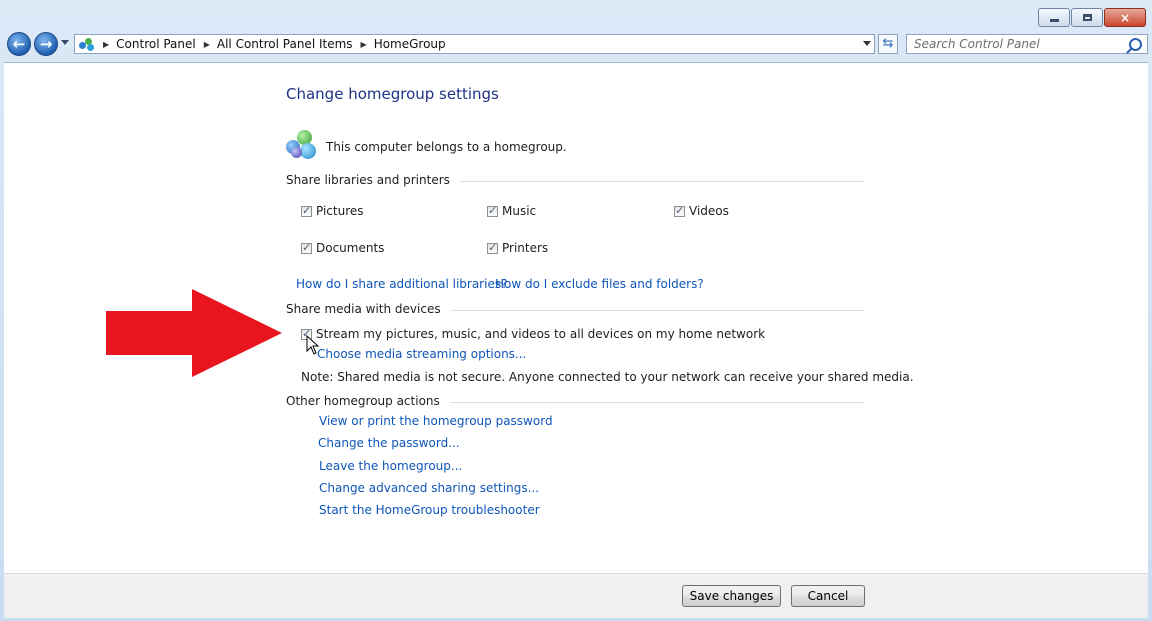 The width and height of the screenshot is (1152, 621). What do you see at coordinates (1135, 44) in the screenshot?
I see `search-icon` at bounding box center [1135, 44].